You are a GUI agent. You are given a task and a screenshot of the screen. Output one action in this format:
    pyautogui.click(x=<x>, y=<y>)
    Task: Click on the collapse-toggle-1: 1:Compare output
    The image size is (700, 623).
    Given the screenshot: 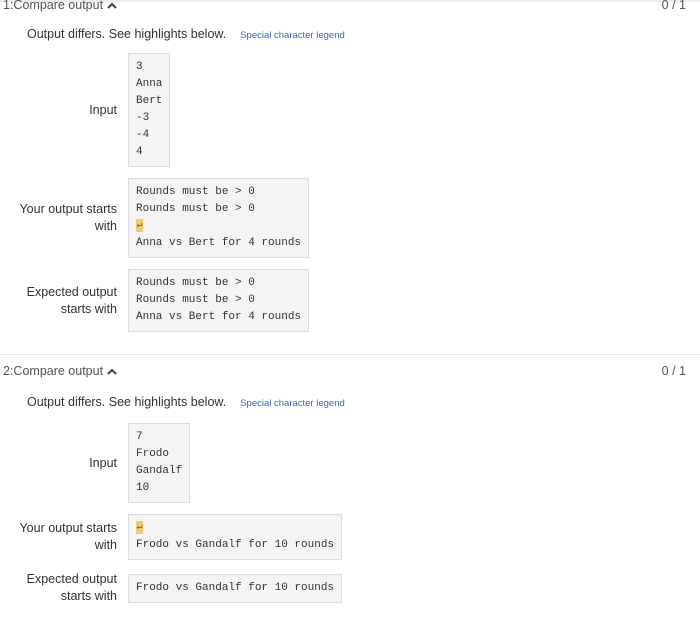 What is the action you would take?
    pyautogui.click(x=60, y=6)
    